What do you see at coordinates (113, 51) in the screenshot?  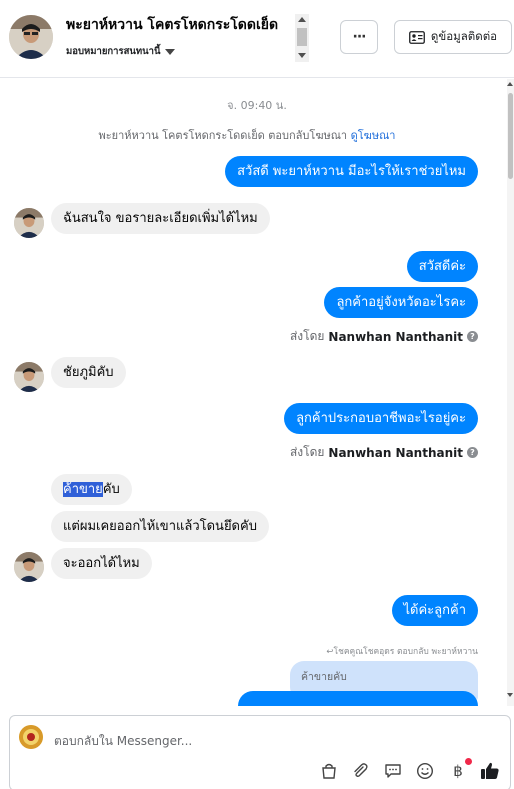 I see `assign-label: มอบหมายการสนทนานี้` at bounding box center [113, 51].